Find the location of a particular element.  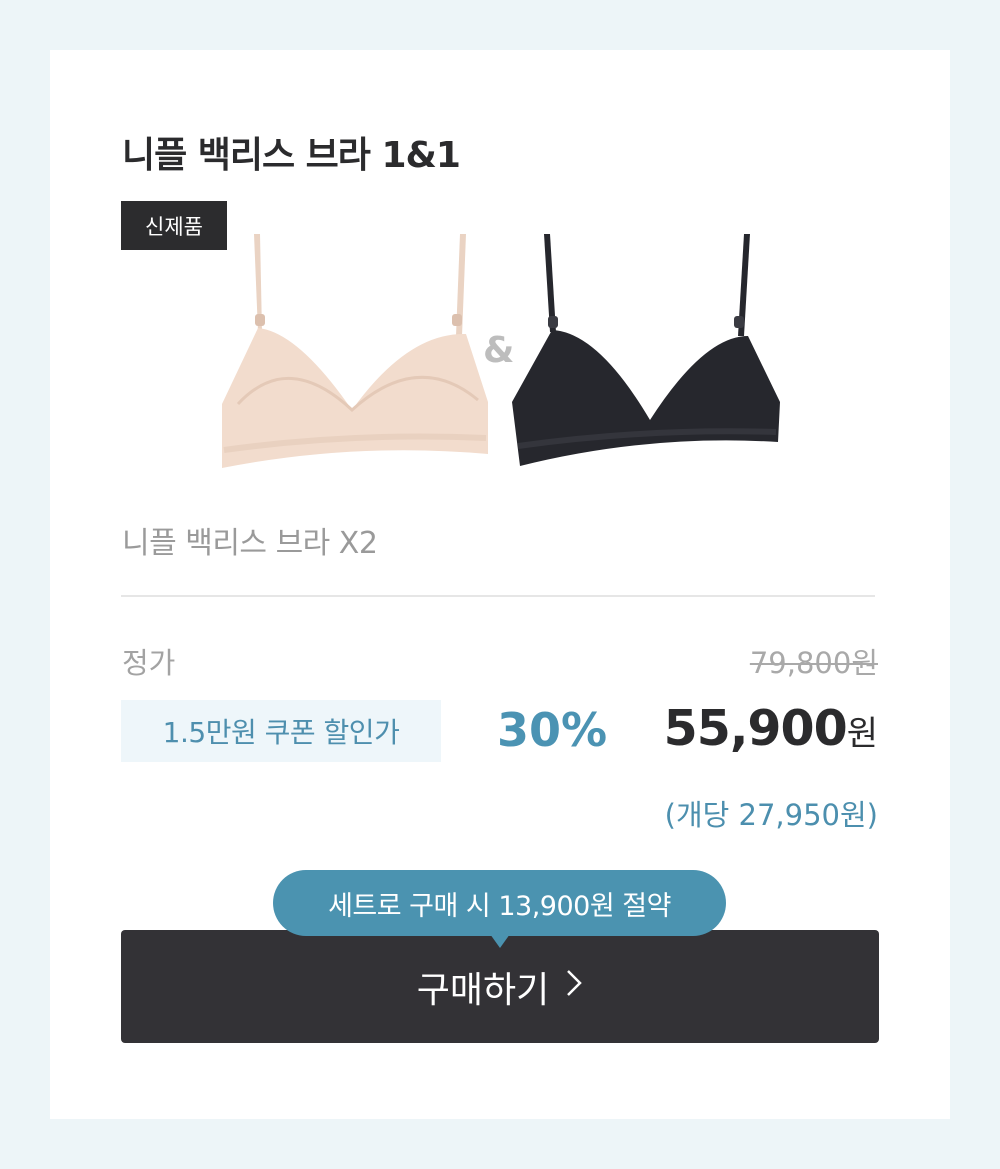

regular-price-label: 정가 is located at coordinates (149, 663).